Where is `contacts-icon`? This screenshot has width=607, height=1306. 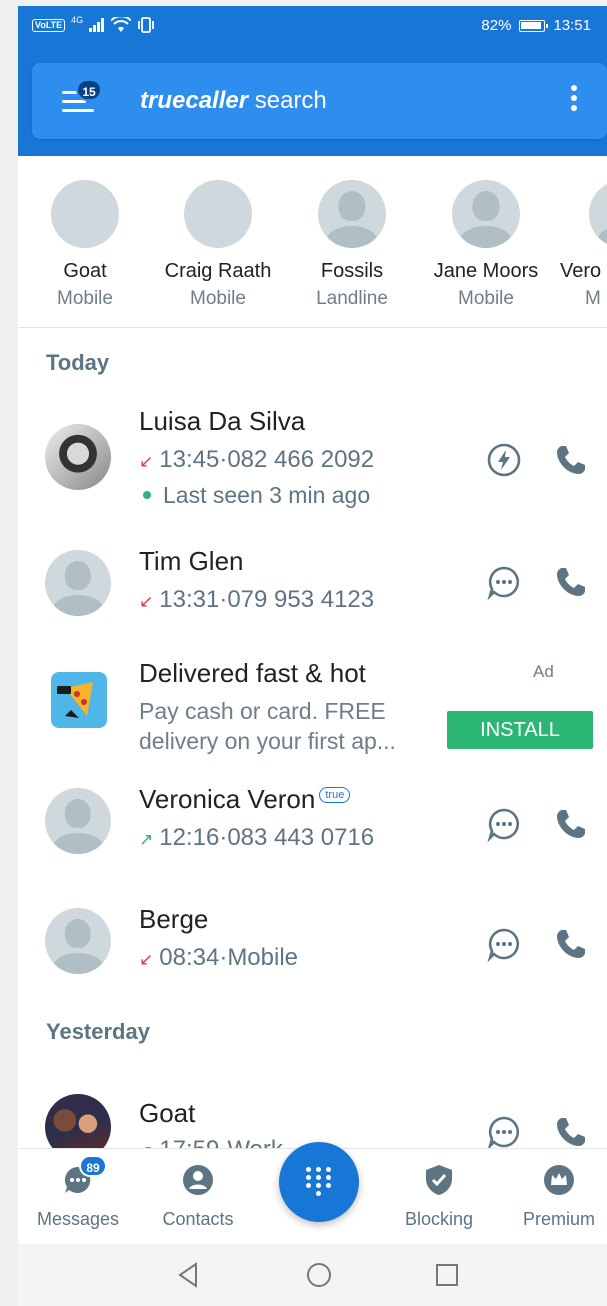 contacts-icon is located at coordinates (198, 1180).